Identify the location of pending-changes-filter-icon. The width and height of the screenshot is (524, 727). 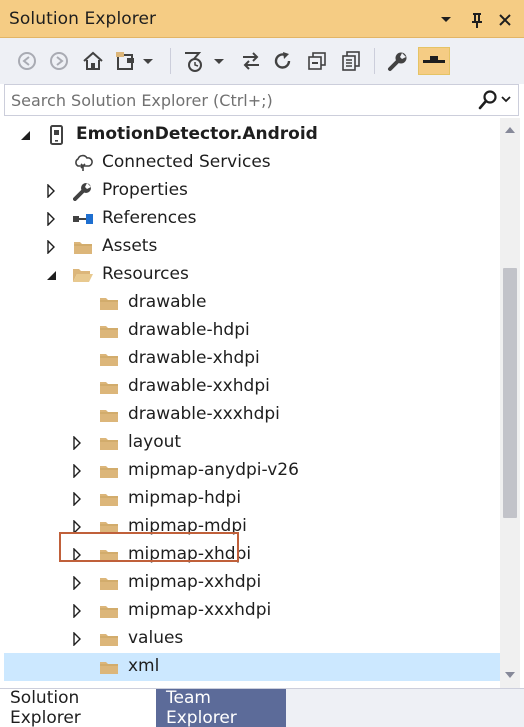
(205, 61).